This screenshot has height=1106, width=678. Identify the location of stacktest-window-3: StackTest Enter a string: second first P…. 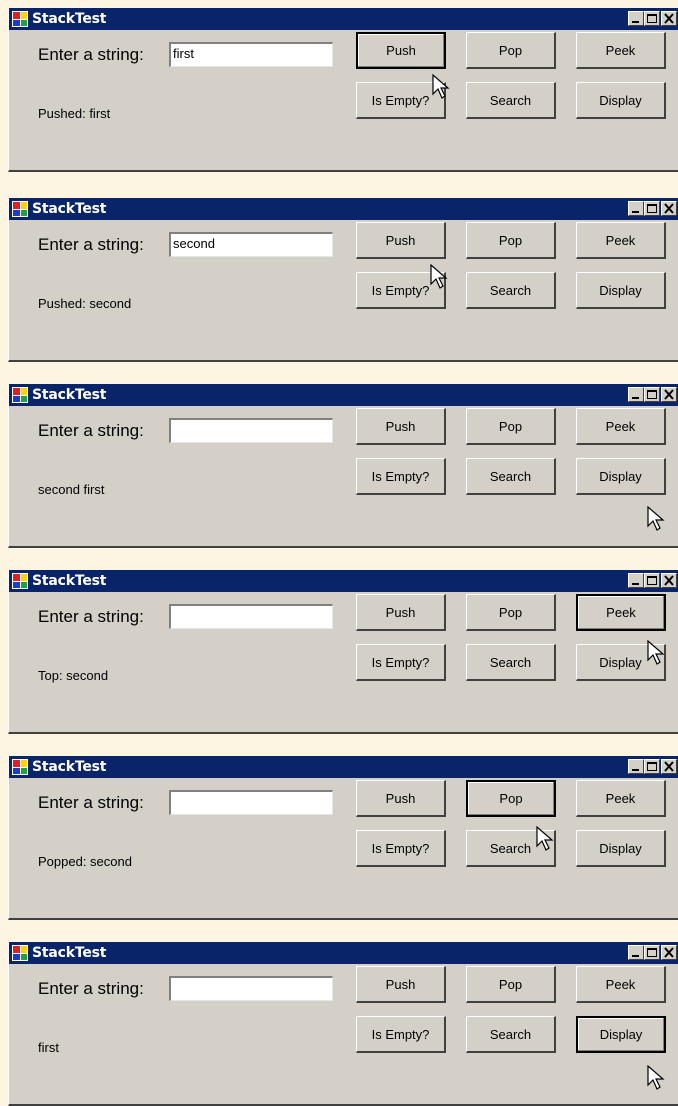
(343, 466).